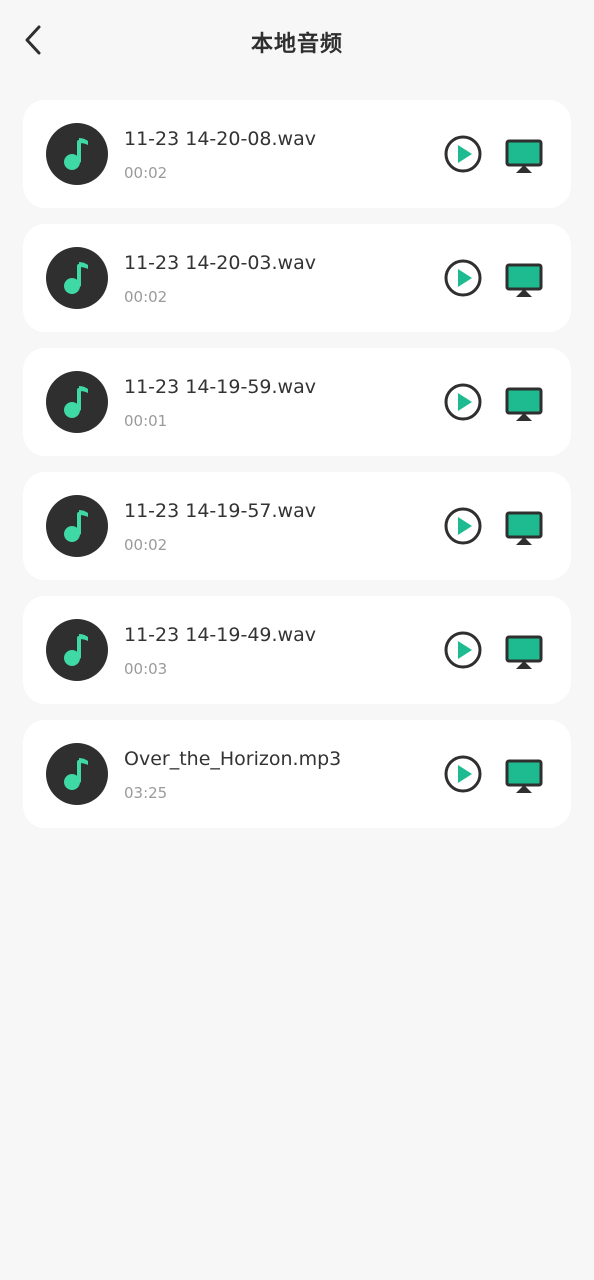  I want to click on audio-file-name: 11-23 14-19-59.wav, so click(220, 387).